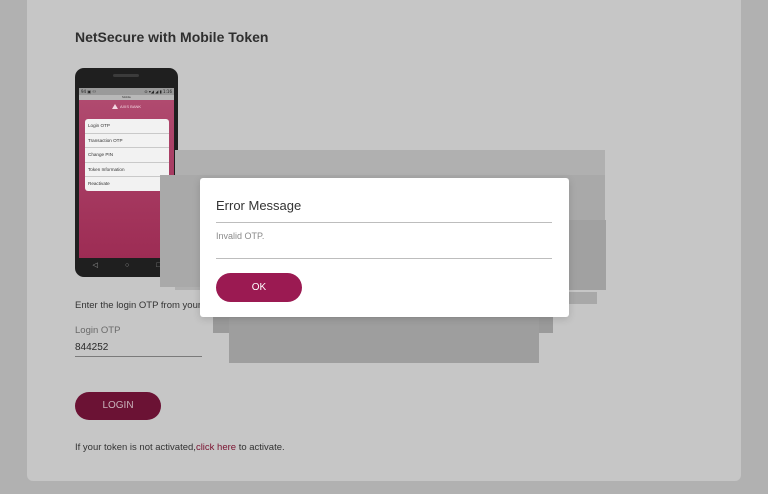 The width and height of the screenshot is (768, 494). What do you see at coordinates (138, 305) in the screenshot?
I see `otp-instruction-text: Enter the login OTP from your` at bounding box center [138, 305].